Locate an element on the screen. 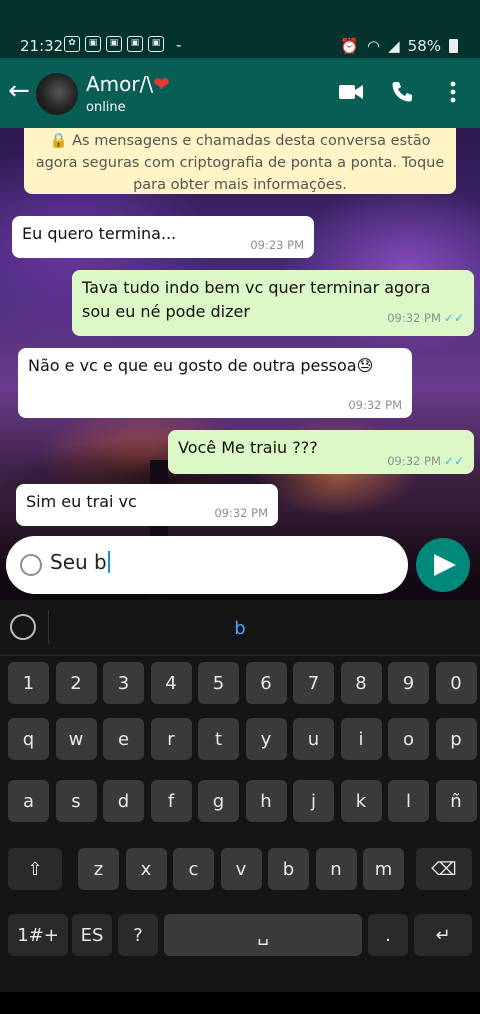 Image resolution: width=480 pixels, height=1014 pixels. key-b: b is located at coordinates (288, 869).